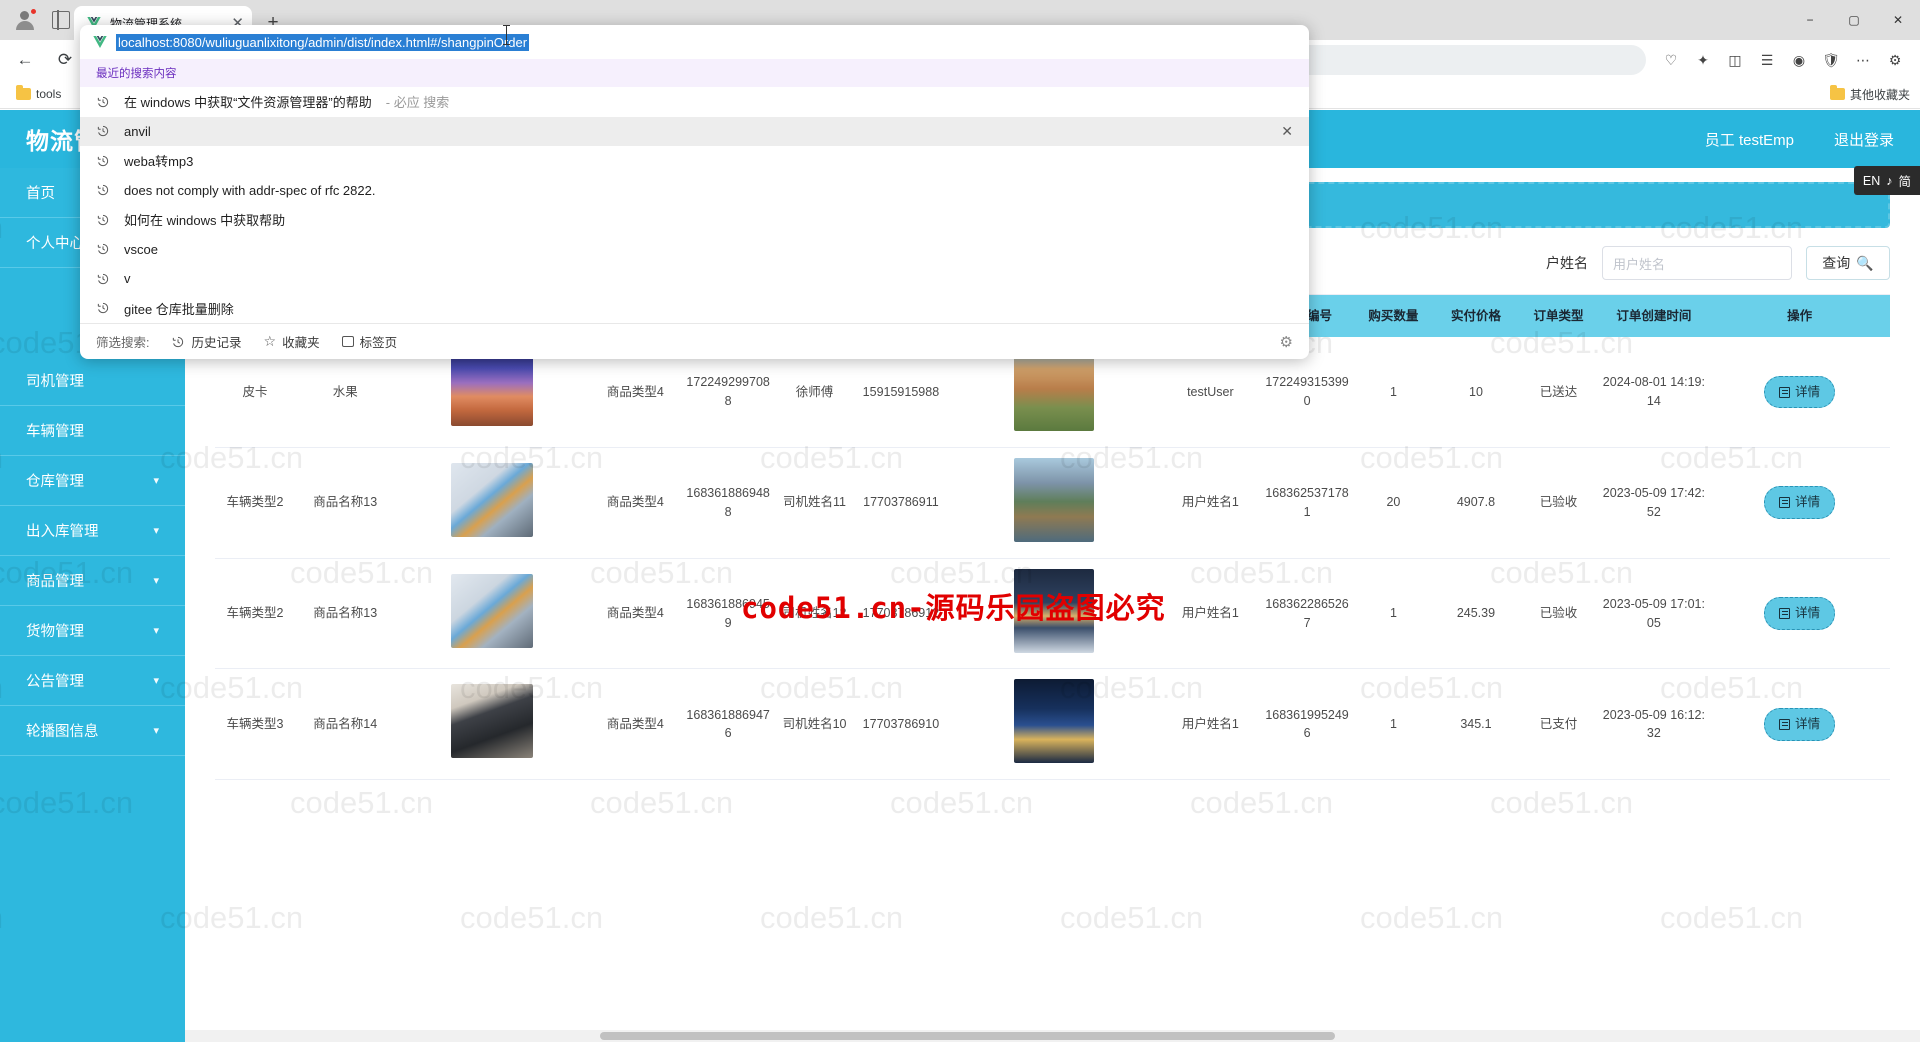 The image size is (1920, 1042). What do you see at coordinates (694, 309) in the screenshot?
I see `suggestion-item: gitee 仓库批量删除` at bounding box center [694, 309].